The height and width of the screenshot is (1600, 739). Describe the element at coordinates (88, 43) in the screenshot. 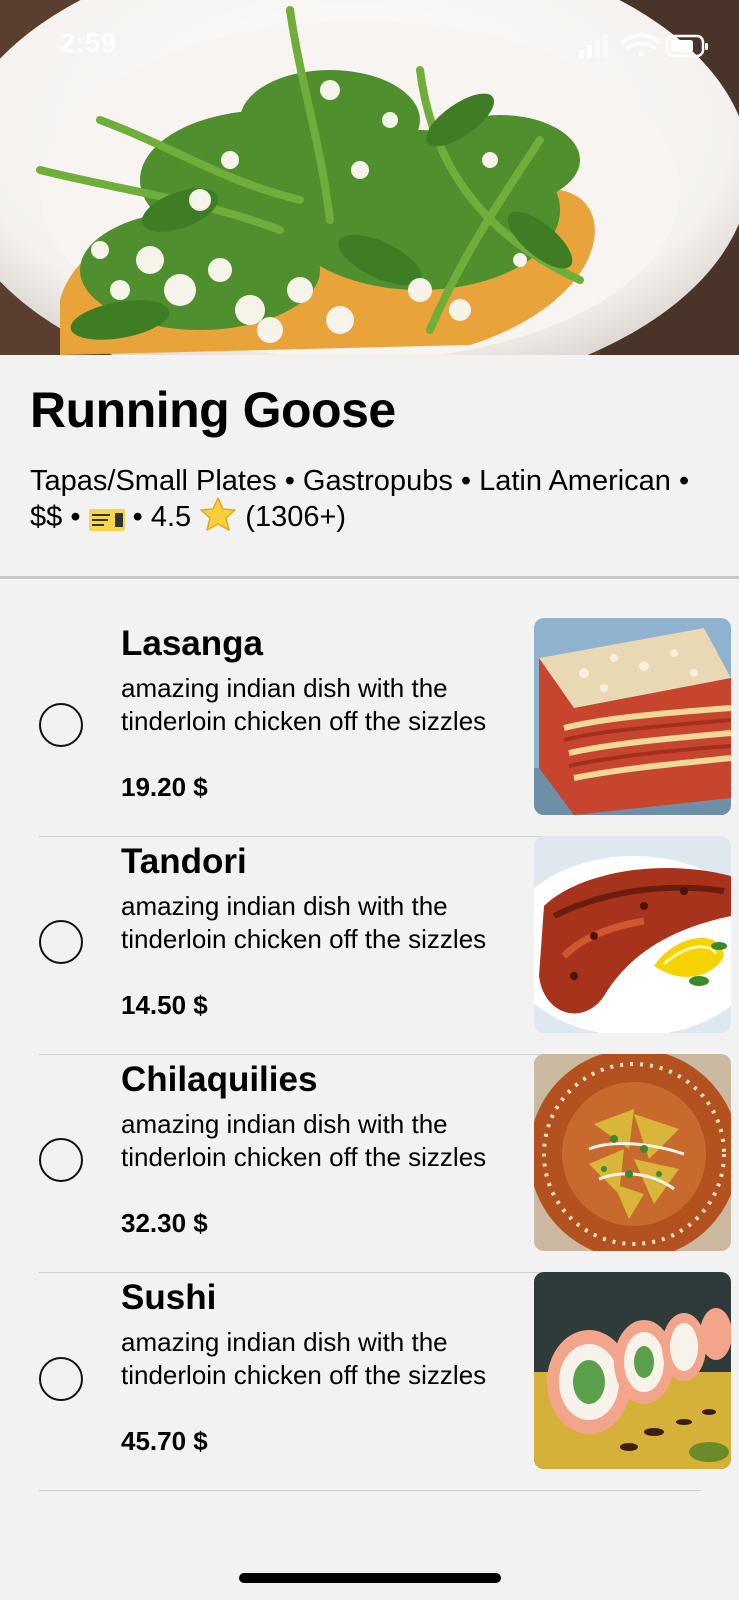

I see `status-time: 2:59` at that location.